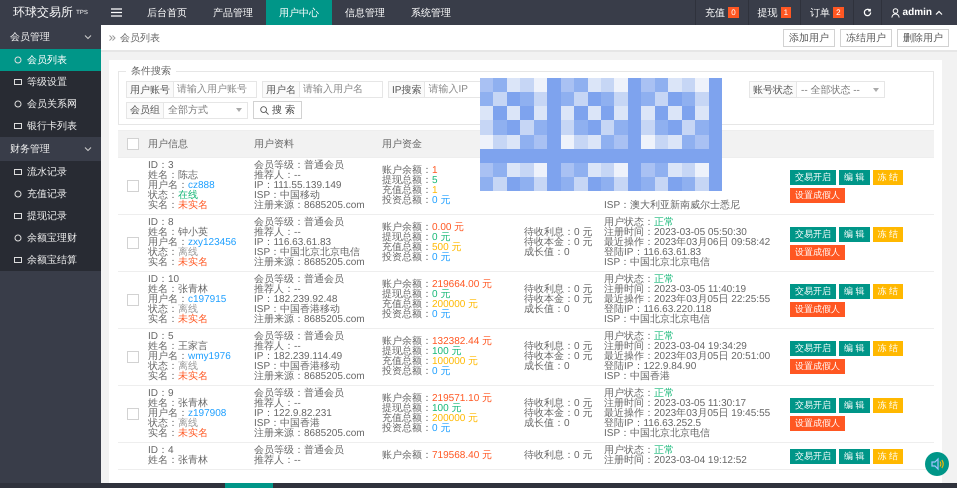 Image resolution: width=957 pixels, height=488 pixels. What do you see at coordinates (410, 191) in the screenshot?
I see `field-line: 充值总额：1` at bounding box center [410, 191].